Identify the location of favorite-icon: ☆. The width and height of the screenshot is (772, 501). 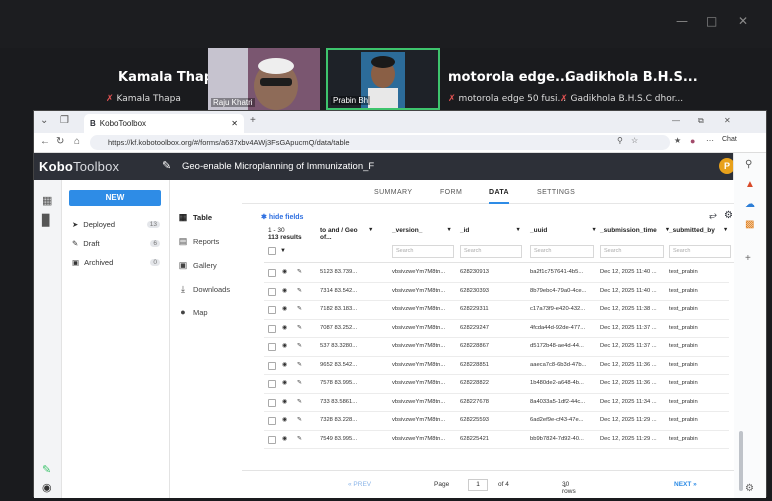
(634, 140).